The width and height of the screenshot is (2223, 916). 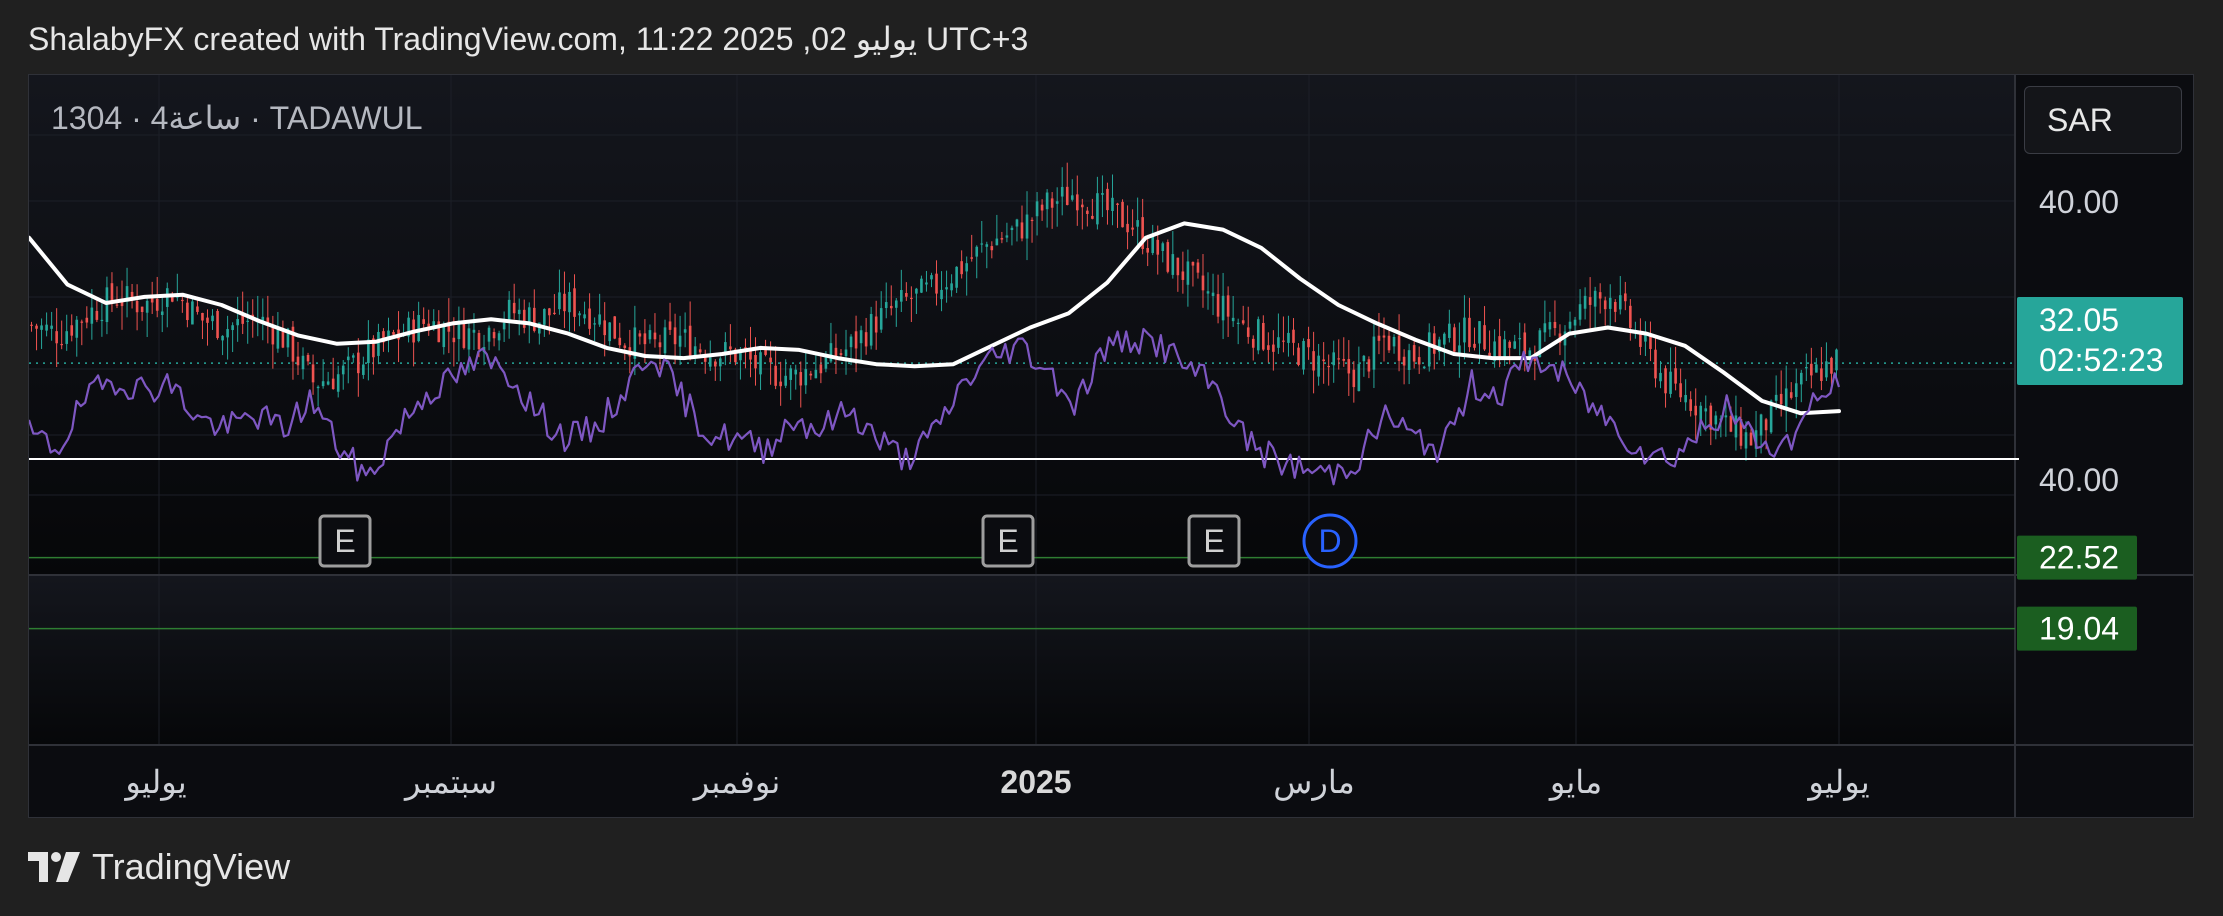 What do you see at coordinates (2079, 629) in the screenshot?
I see `support-level-value: 19.04` at bounding box center [2079, 629].